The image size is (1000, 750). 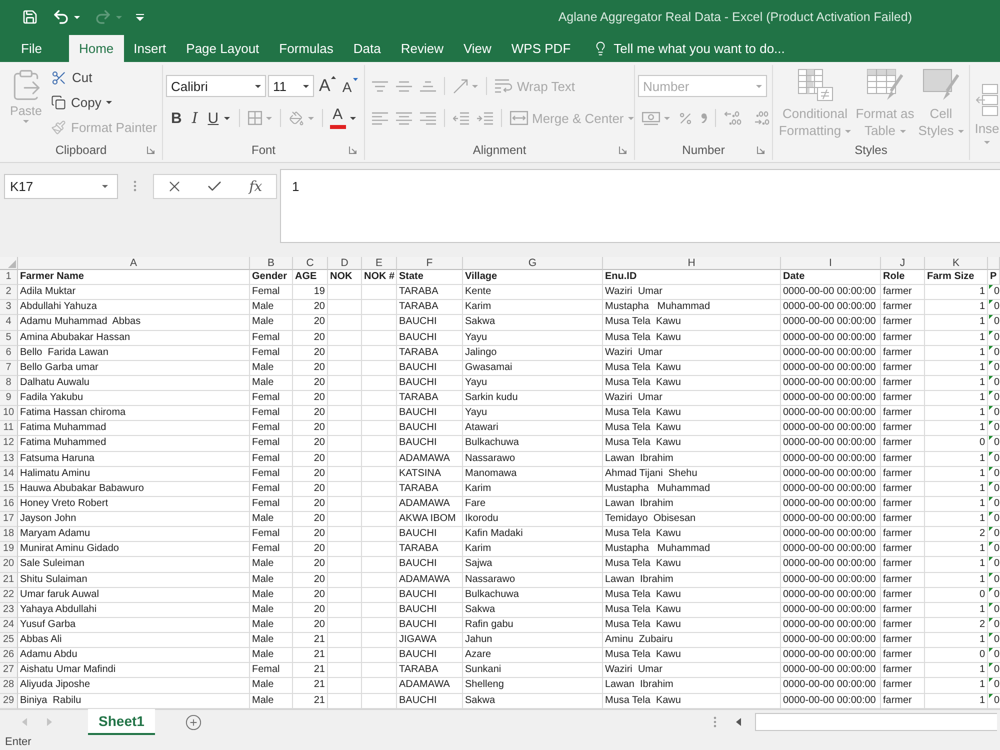 What do you see at coordinates (430, 263) in the screenshot?
I see `column-header: F` at bounding box center [430, 263].